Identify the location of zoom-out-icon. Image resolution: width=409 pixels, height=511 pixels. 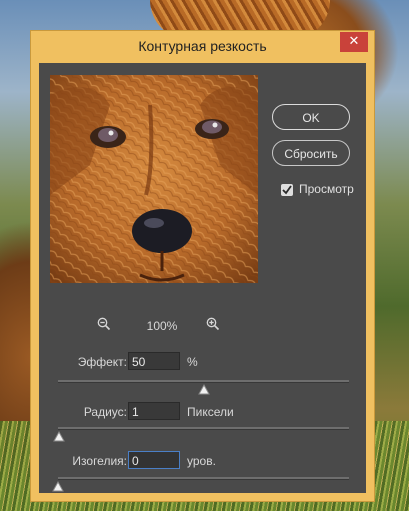
(104, 324).